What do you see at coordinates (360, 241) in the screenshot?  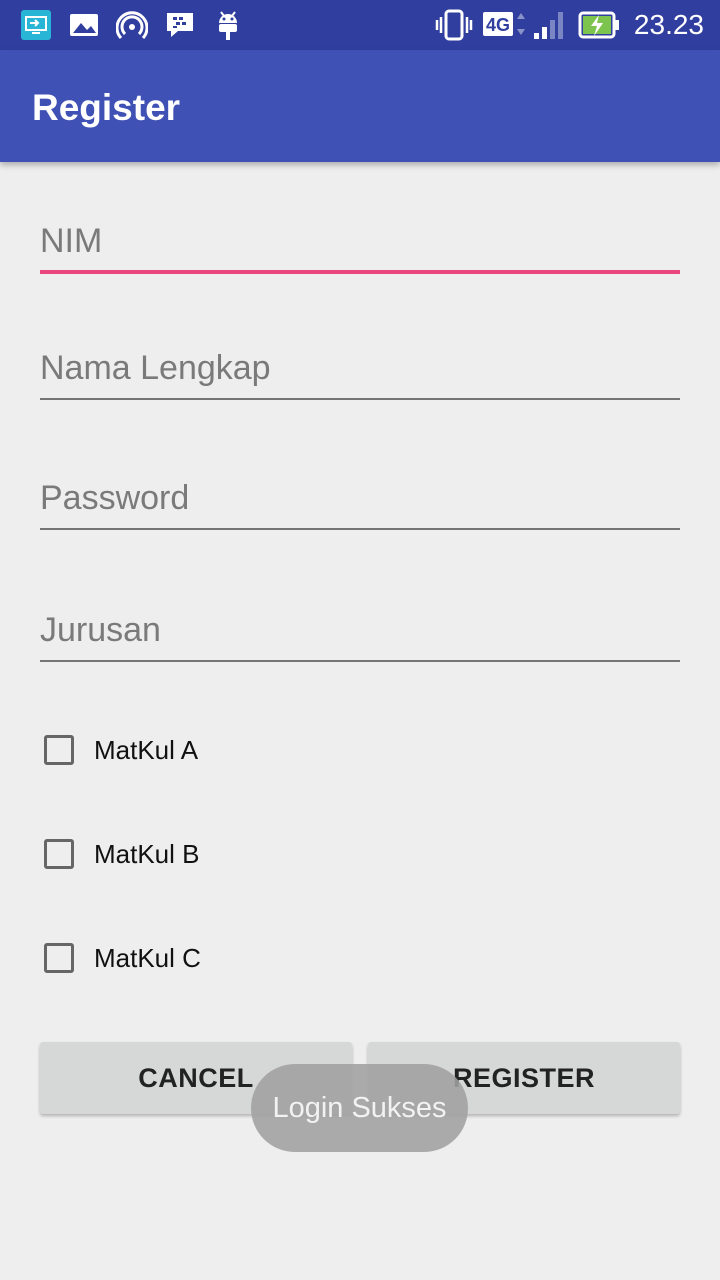 I see `nim-input` at bounding box center [360, 241].